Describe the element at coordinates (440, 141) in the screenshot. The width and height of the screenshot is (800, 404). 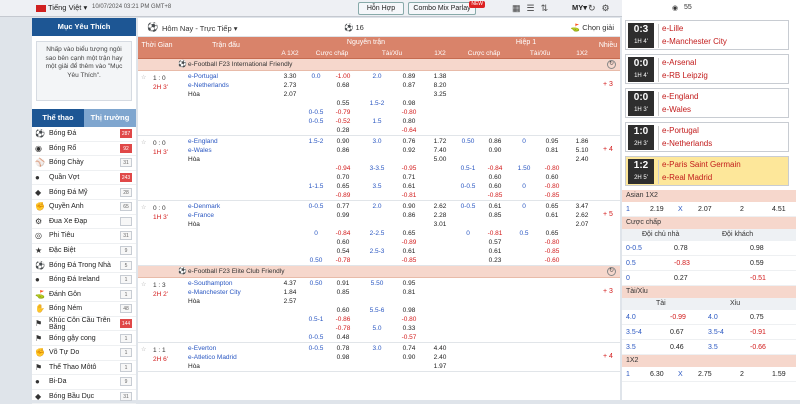
I see `odds-cell: 1.72` at that location.